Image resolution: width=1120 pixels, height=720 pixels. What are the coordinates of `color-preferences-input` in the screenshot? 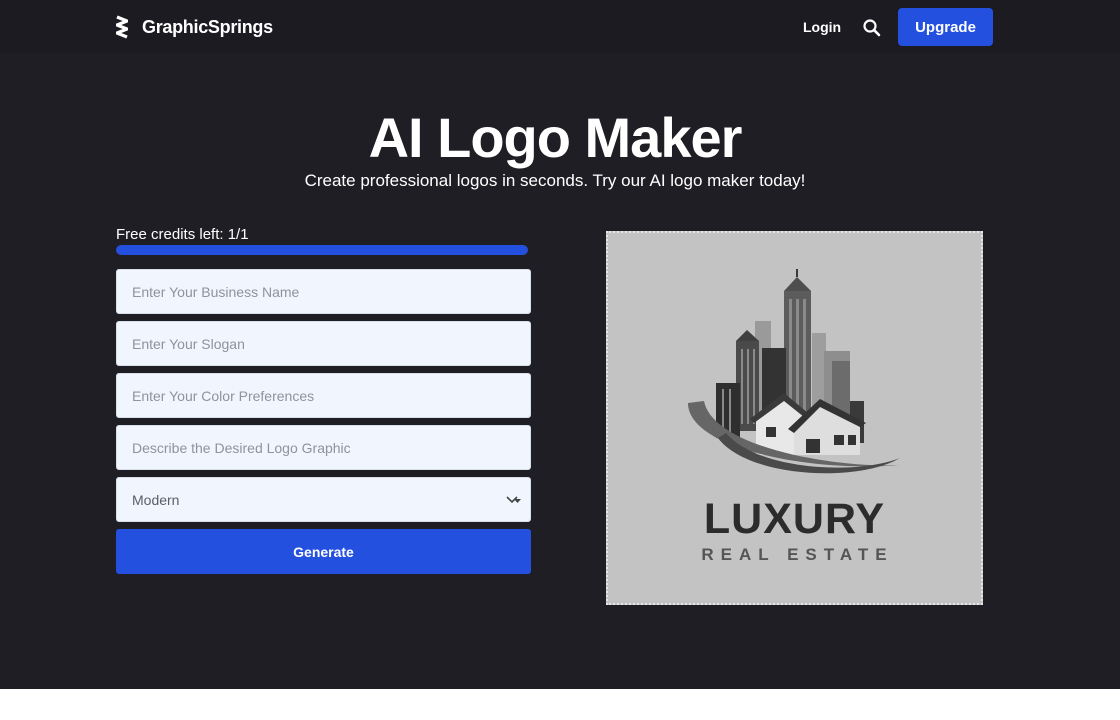 It's located at (323, 395).